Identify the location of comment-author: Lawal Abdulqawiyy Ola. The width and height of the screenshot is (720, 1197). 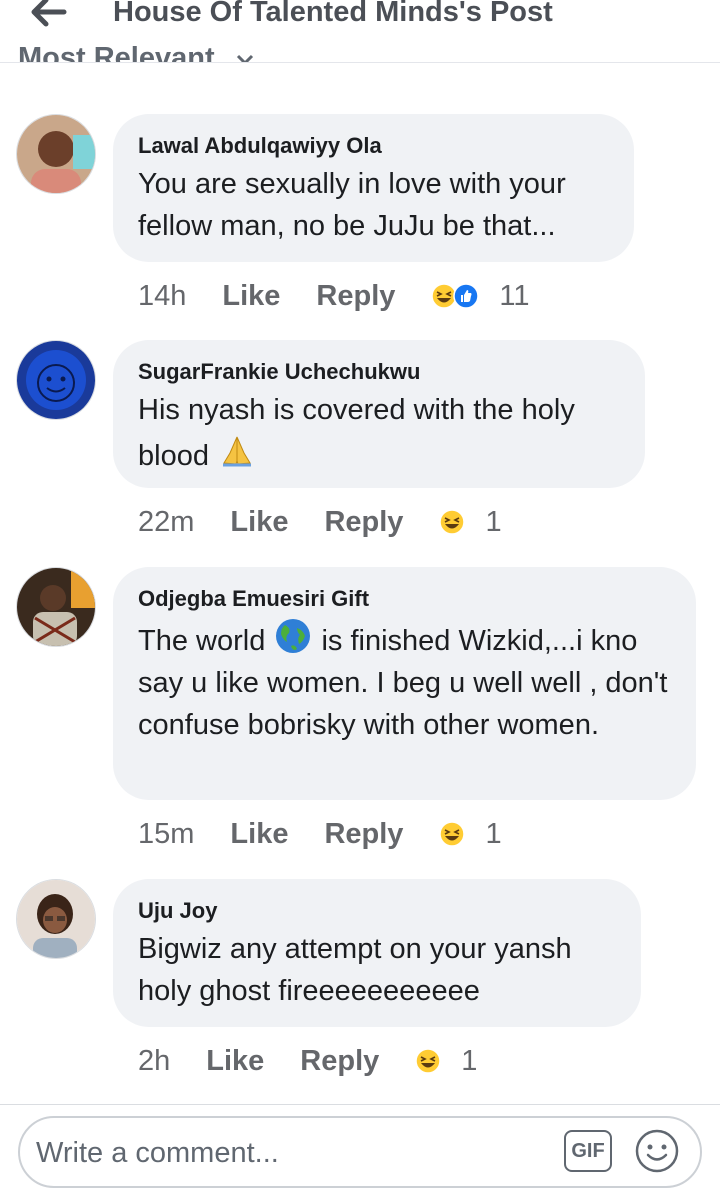
(373, 146).